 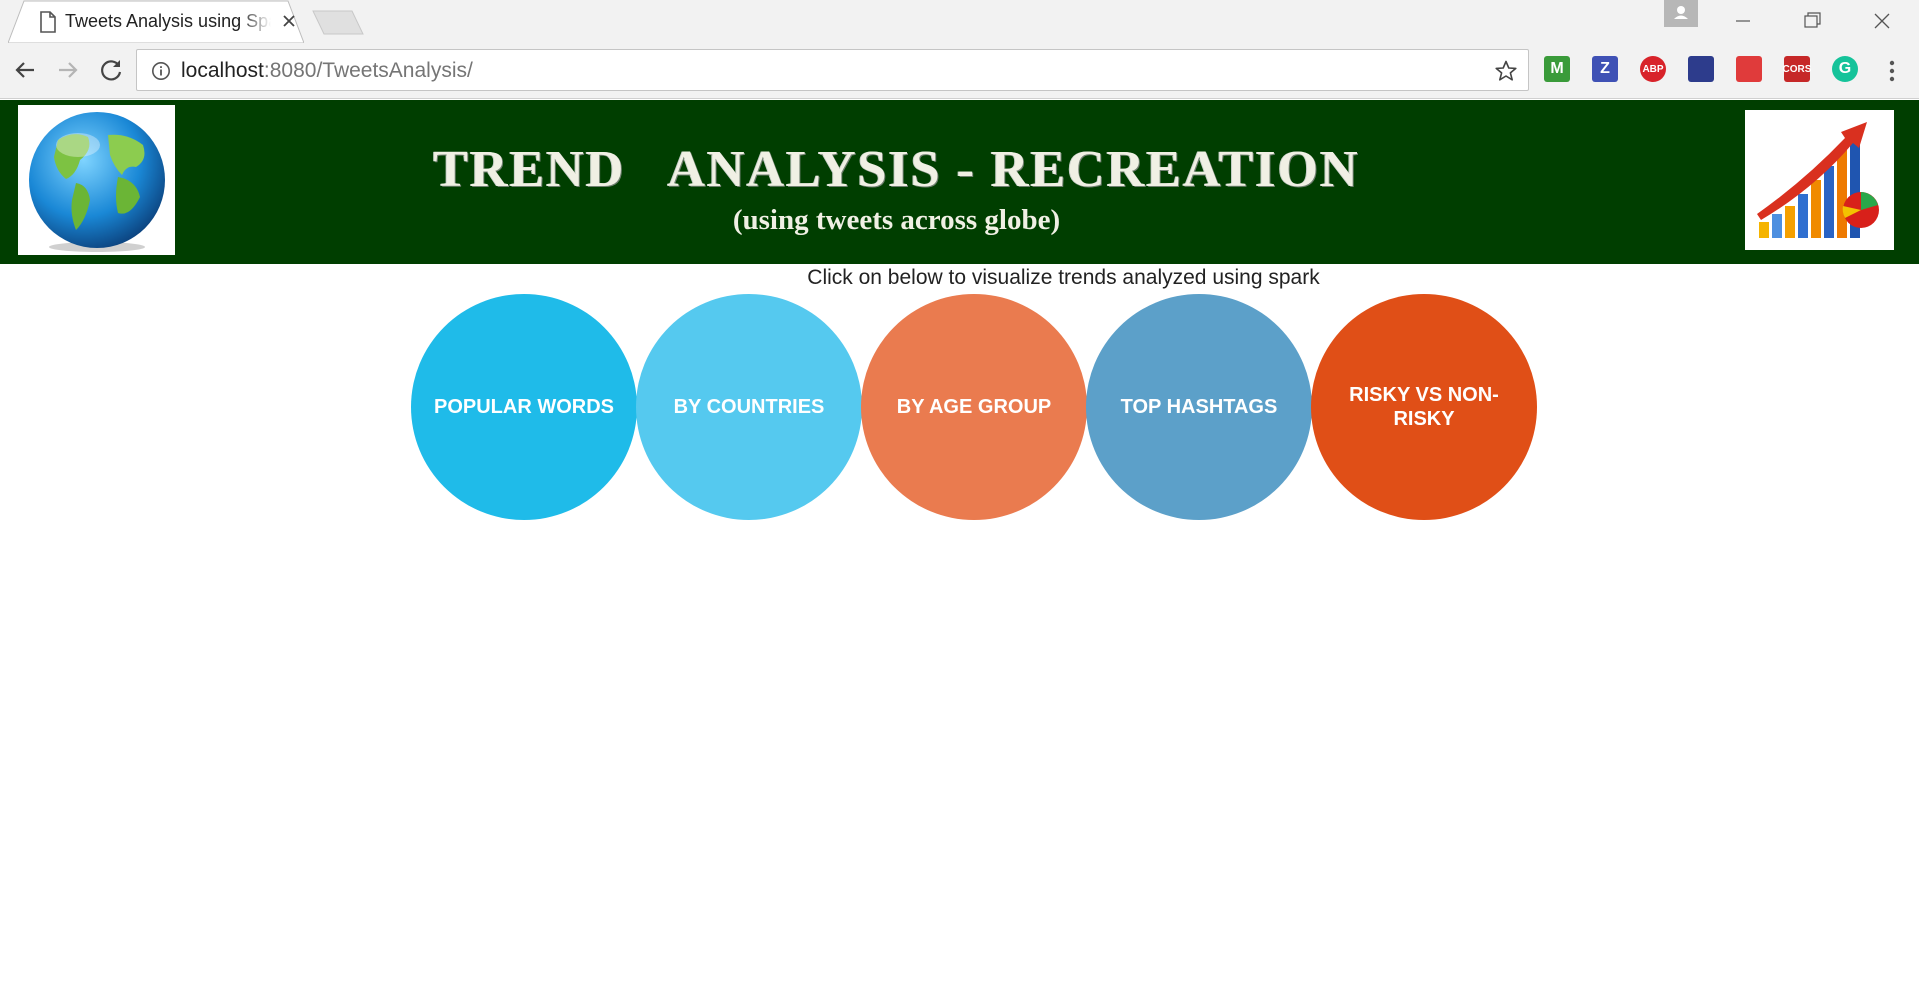 I want to click on profile-button, so click(x=1681, y=13).